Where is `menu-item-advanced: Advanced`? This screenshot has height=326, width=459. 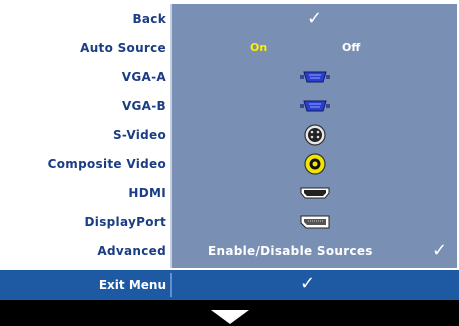 menu-item-advanced: Advanced is located at coordinates (85, 250).